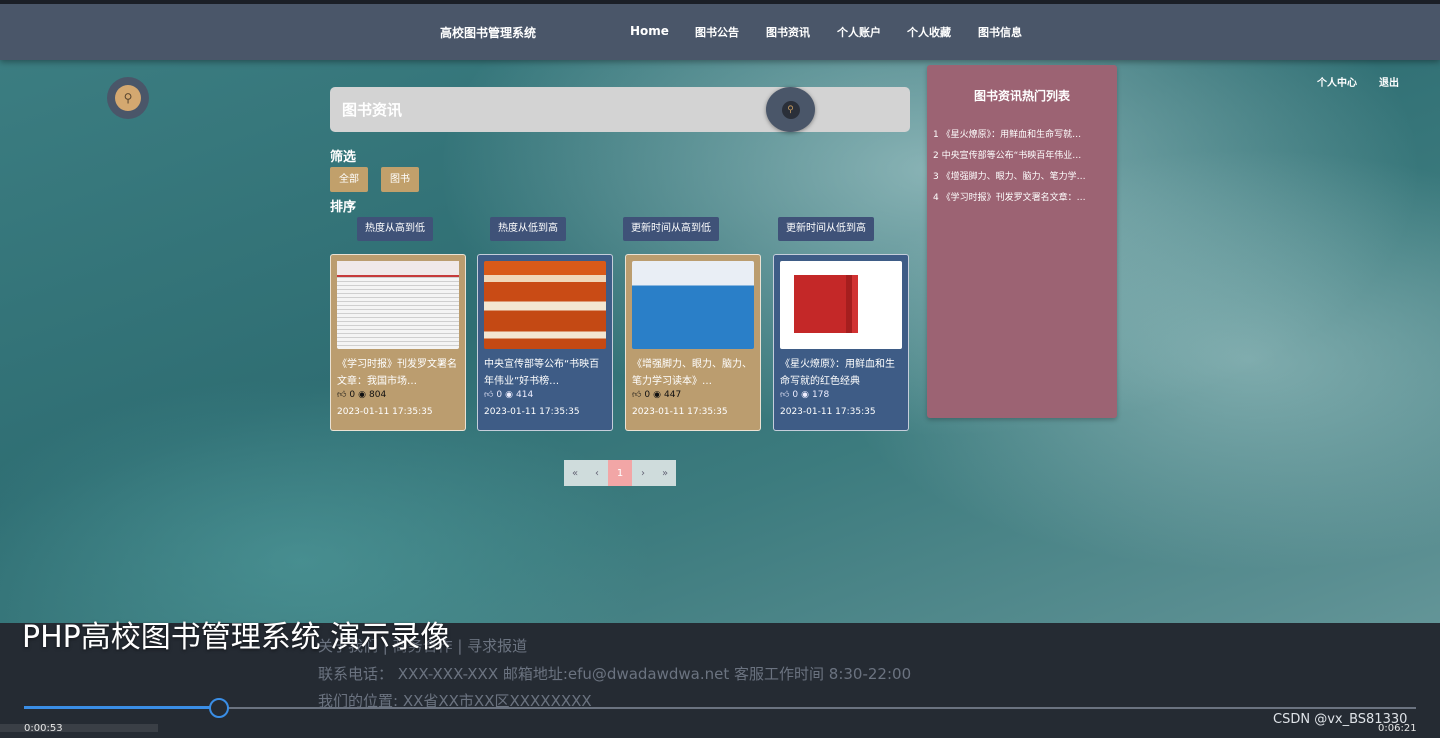 The image size is (1440, 738). Describe the element at coordinates (349, 179) in the screenshot. I see `filter-all-button: 全部` at that location.